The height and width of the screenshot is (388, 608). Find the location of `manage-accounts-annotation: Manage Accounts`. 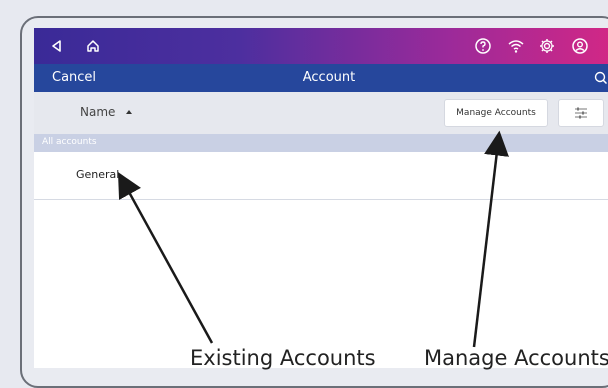

manage-accounts-annotation: Manage Accounts is located at coordinates (516, 358).